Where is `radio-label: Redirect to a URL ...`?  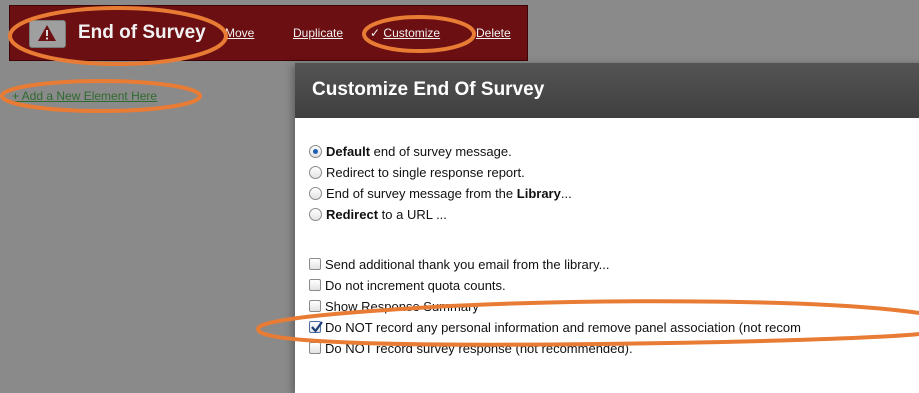
radio-label: Redirect to a URL ... is located at coordinates (386, 214).